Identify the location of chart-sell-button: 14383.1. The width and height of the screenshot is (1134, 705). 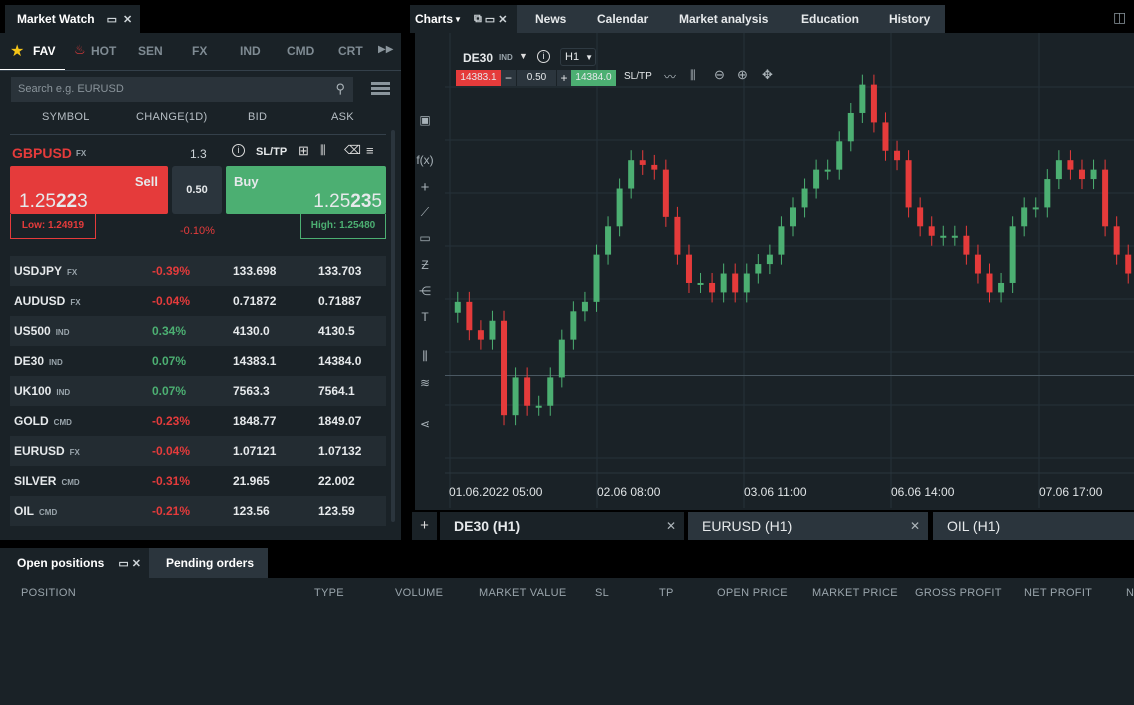
(478, 78).